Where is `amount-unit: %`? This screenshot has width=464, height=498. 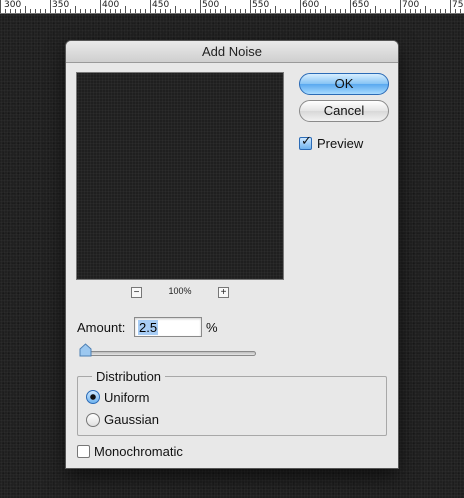
amount-unit: % is located at coordinates (212, 327).